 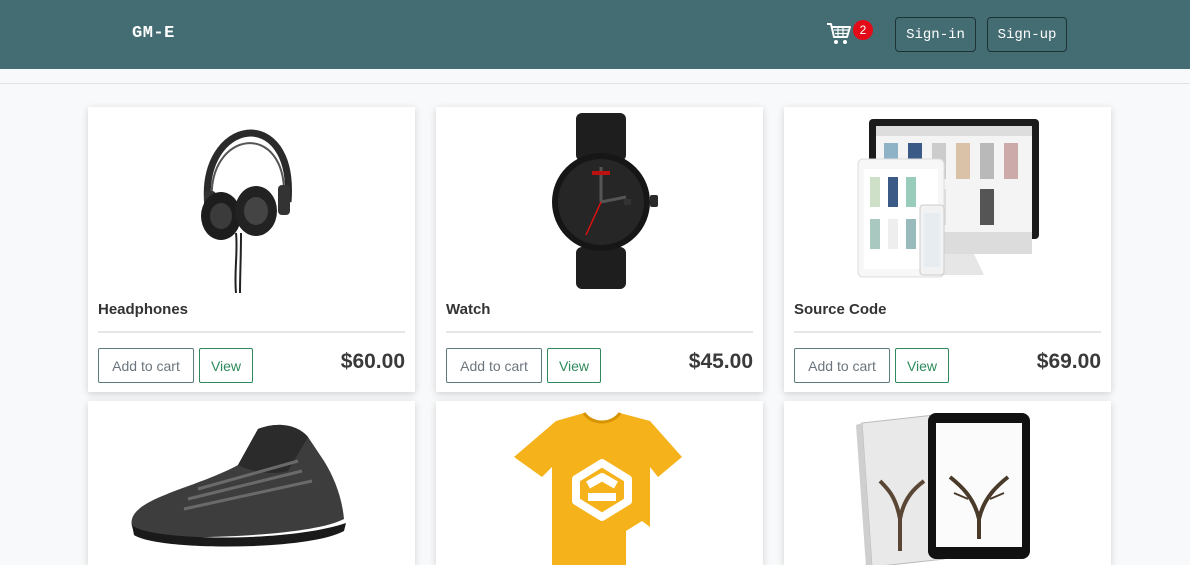 What do you see at coordinates (153, 33) in the screenshot?
I see `brand-logo: GM-E` at bounding box center [153, 33].